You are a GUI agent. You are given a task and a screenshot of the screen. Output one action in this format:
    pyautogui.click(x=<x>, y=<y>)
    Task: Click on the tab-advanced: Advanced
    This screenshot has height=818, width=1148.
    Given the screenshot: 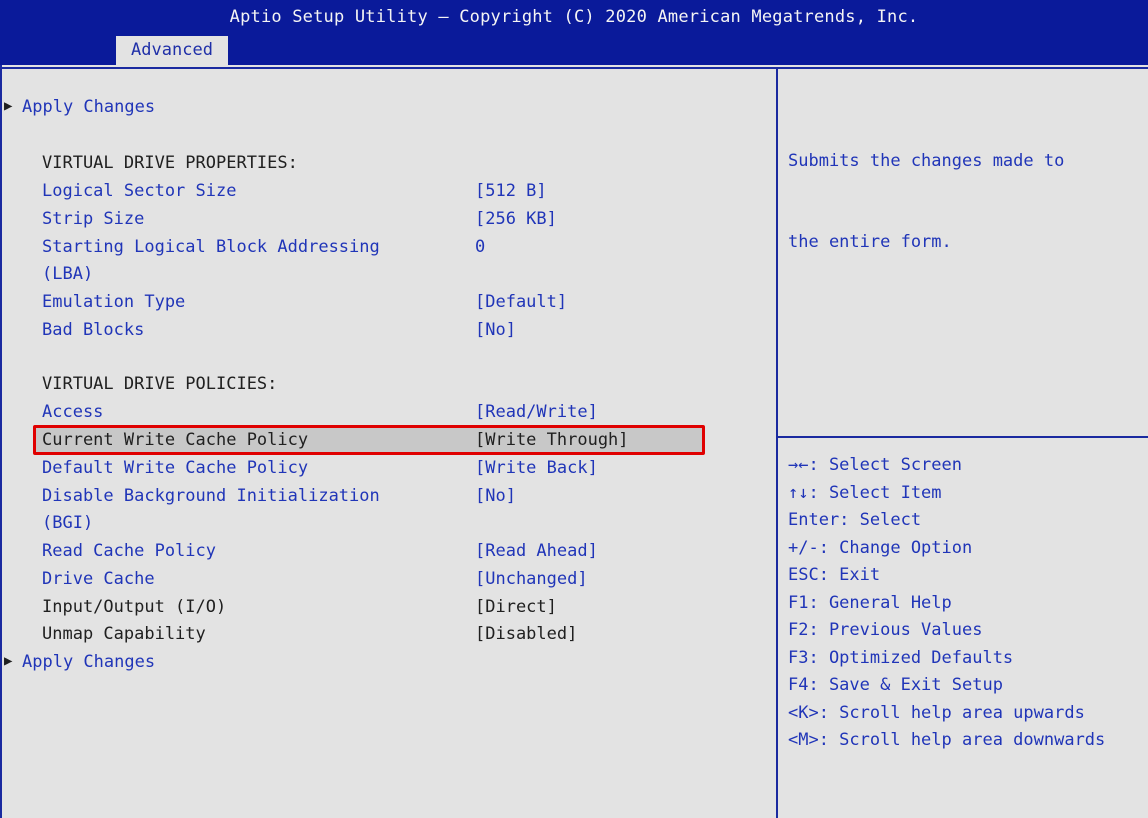 What is the action you would take?
    pyautogui.click(x=172, y=50)
    